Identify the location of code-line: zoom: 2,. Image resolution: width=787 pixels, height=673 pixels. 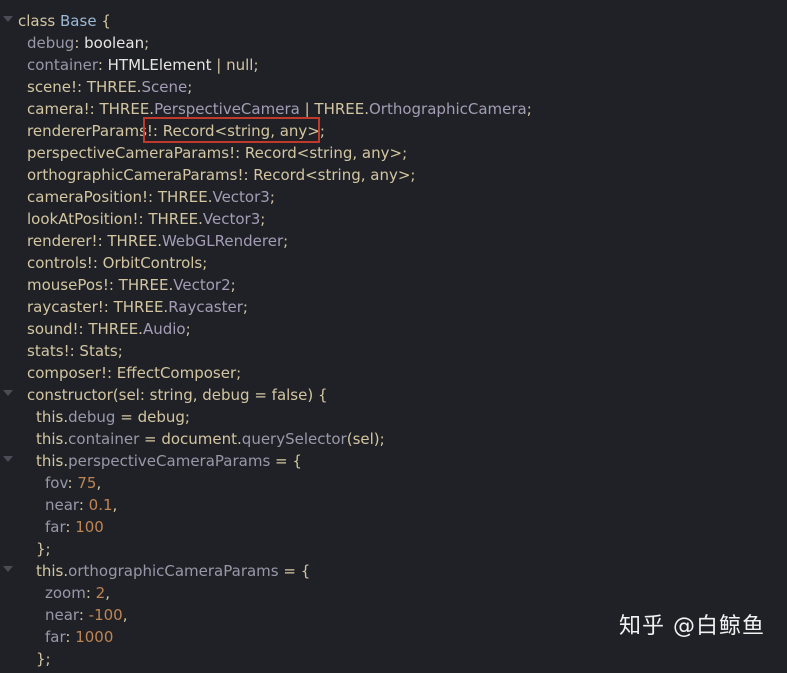
(393, 593).